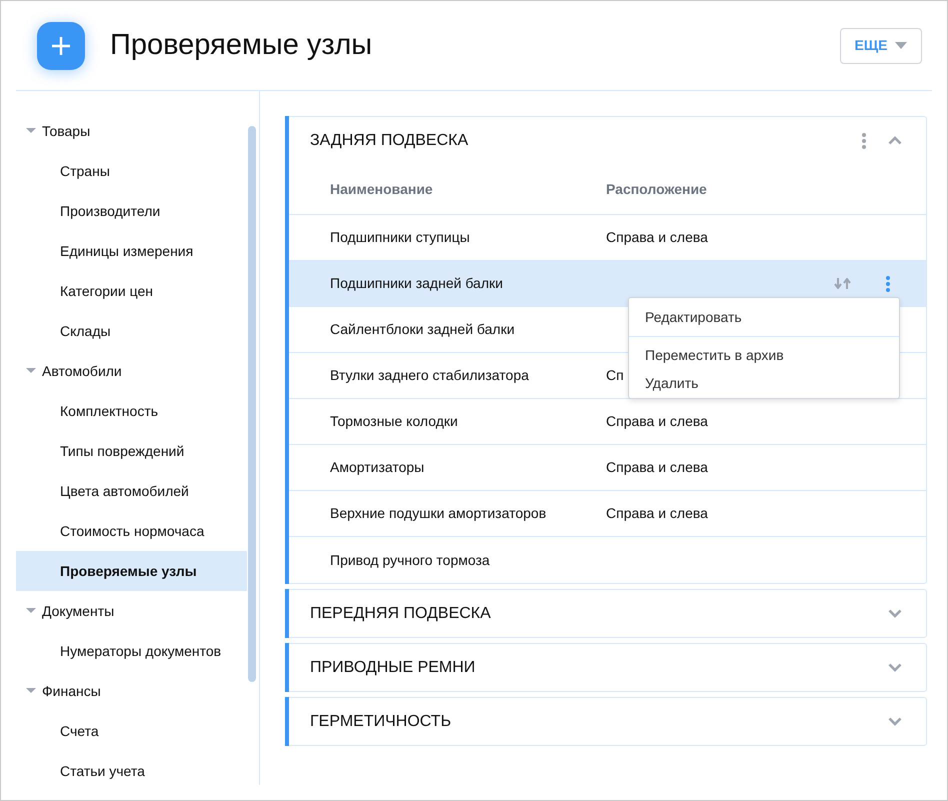 The width and height of the screenshot is (948, 801). What do you see at coordinates (410, 560) in the screenshot?
I see `table-cell-text: Привод ручного тормоза` at bounding box center [410, 560].